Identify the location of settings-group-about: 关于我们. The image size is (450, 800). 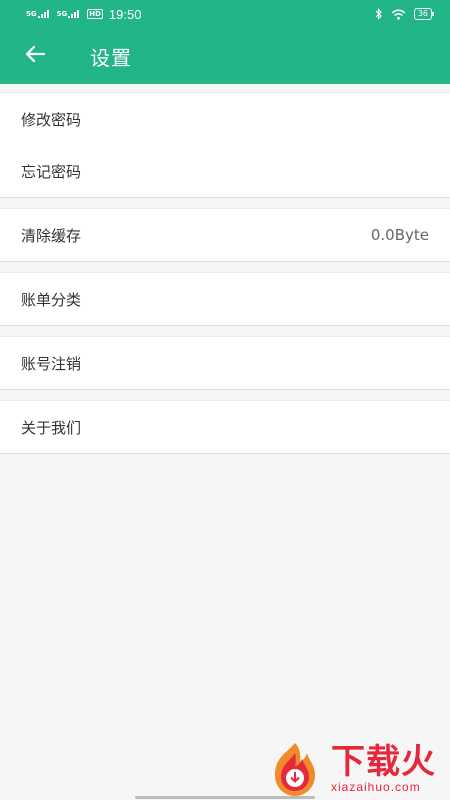
(225, 427).